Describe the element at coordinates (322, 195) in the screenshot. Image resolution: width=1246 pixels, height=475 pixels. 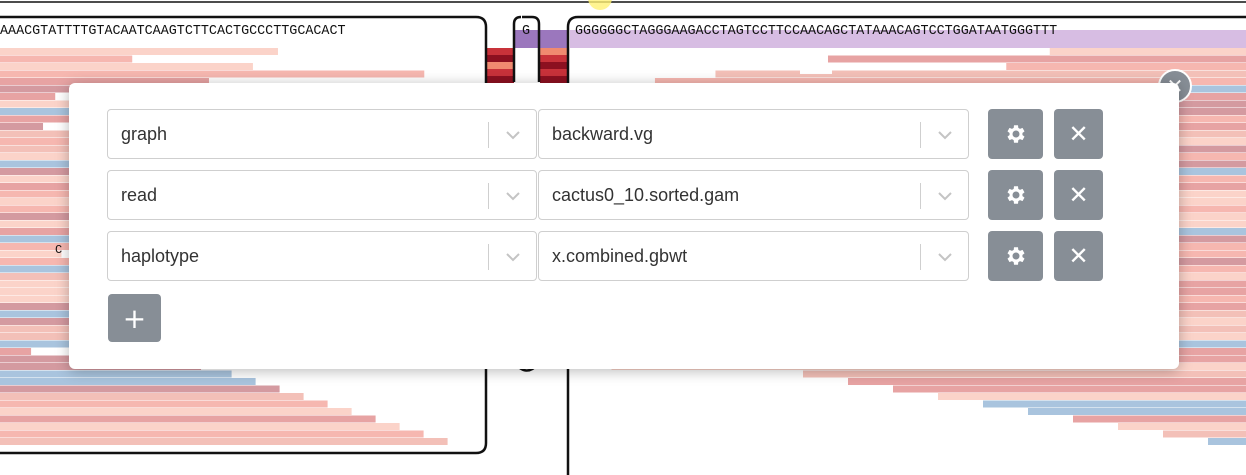
I see `track-type-select: read` at that location.